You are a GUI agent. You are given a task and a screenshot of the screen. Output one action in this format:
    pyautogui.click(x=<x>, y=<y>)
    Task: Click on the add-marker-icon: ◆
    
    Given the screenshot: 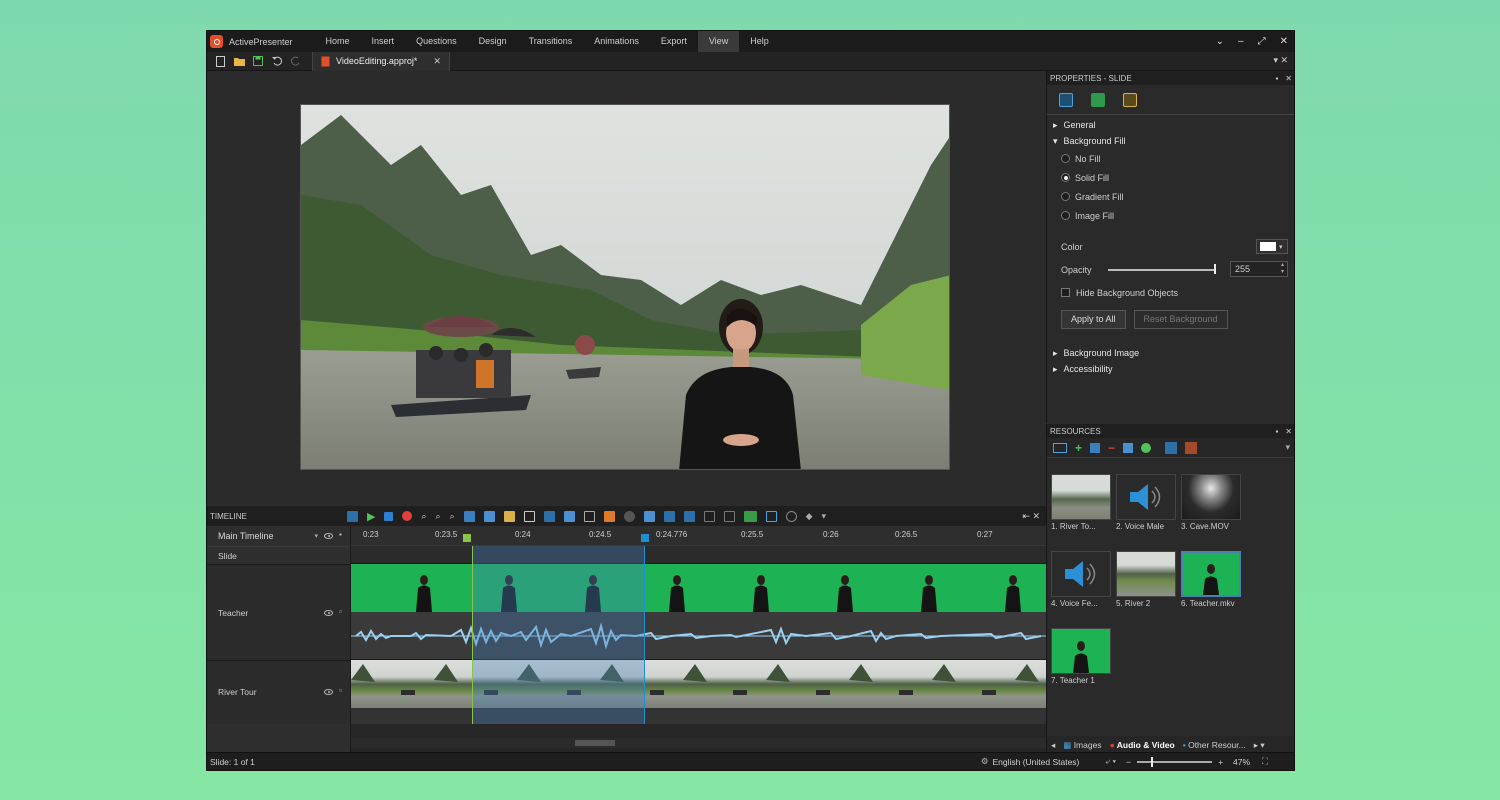 What is the action you would take?
    pyautogui.click(x=809, y=516)
    